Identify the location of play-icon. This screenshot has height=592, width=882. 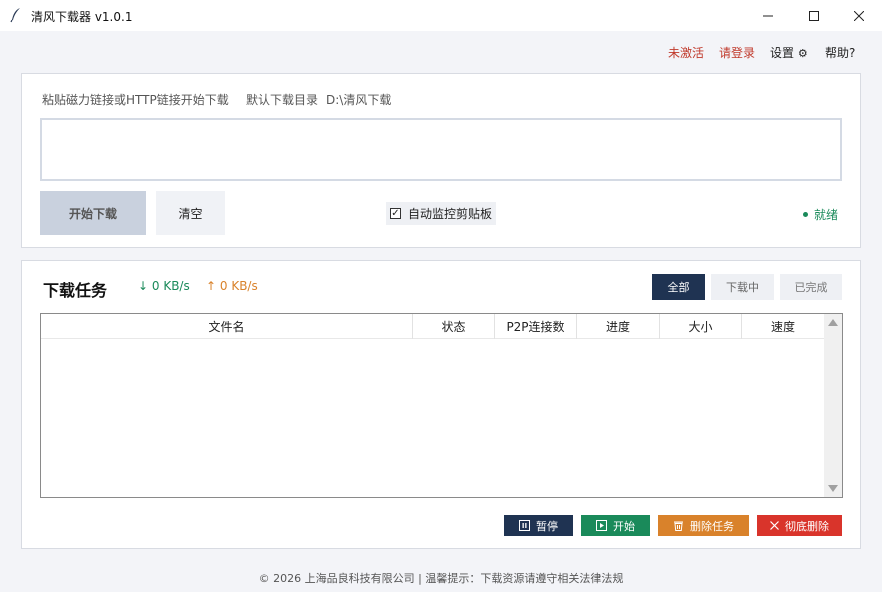
(601, 525).